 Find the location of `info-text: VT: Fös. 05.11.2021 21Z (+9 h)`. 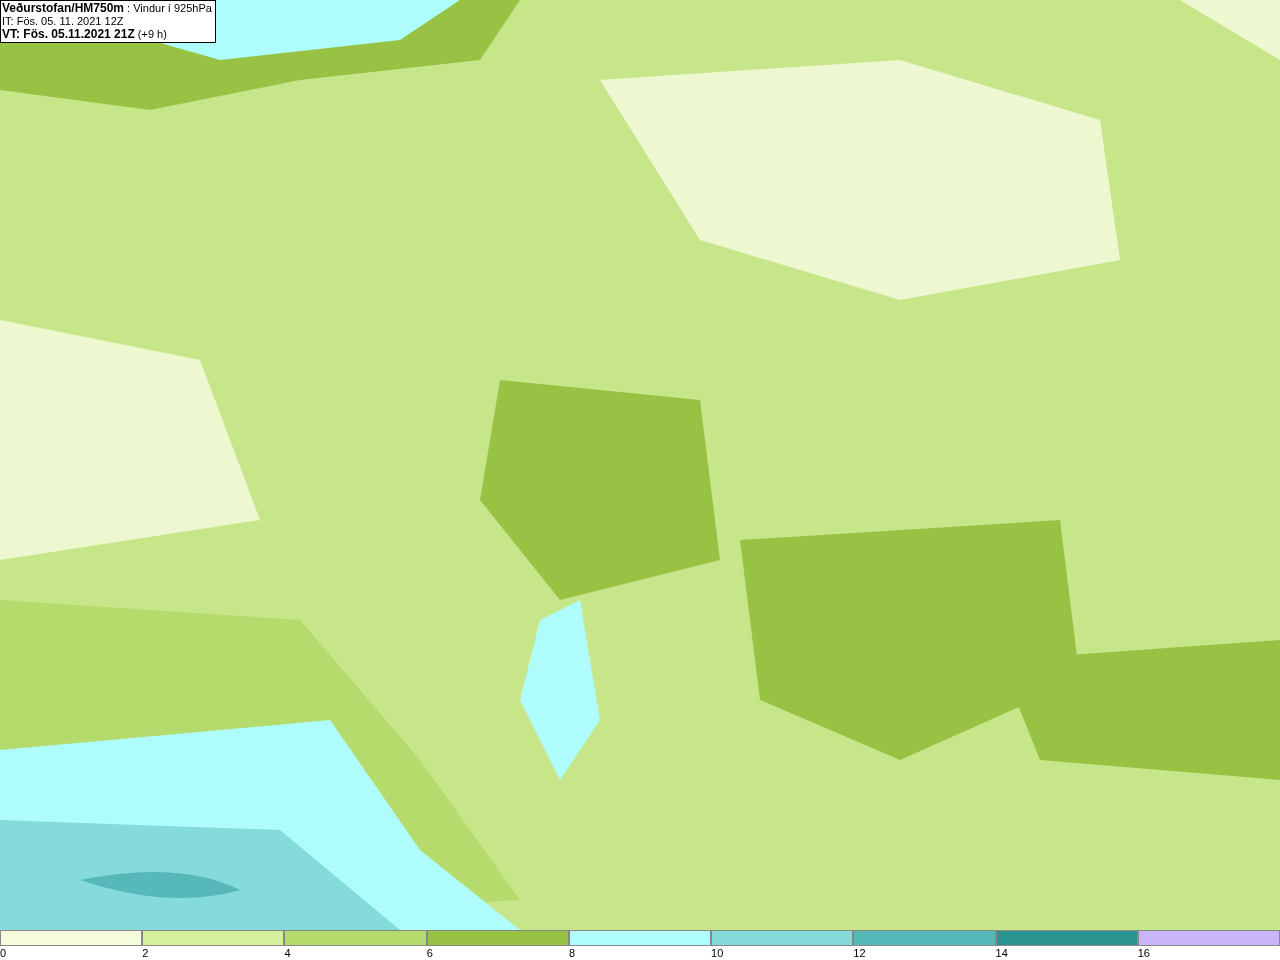

info-text: VT: Fös. 05.11.2021 21Z (+9 h) is located at coordinates (85, 34).